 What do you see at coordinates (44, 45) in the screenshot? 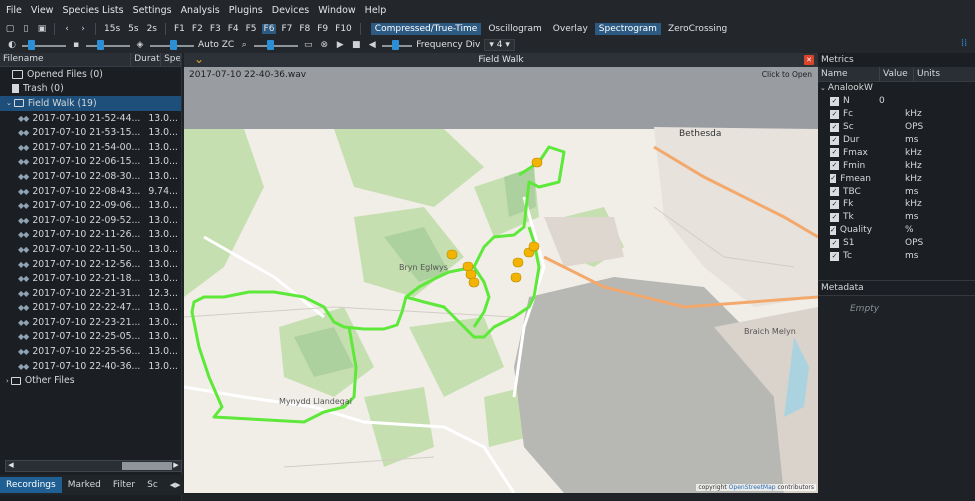
I see `brightness-slider` at bounding box center [44, 45].